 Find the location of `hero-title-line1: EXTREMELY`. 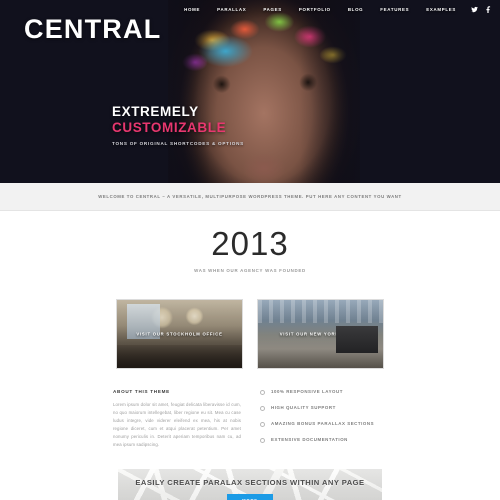

hero-title-line1: EXTREMELY is located at coordinates (155, 111).